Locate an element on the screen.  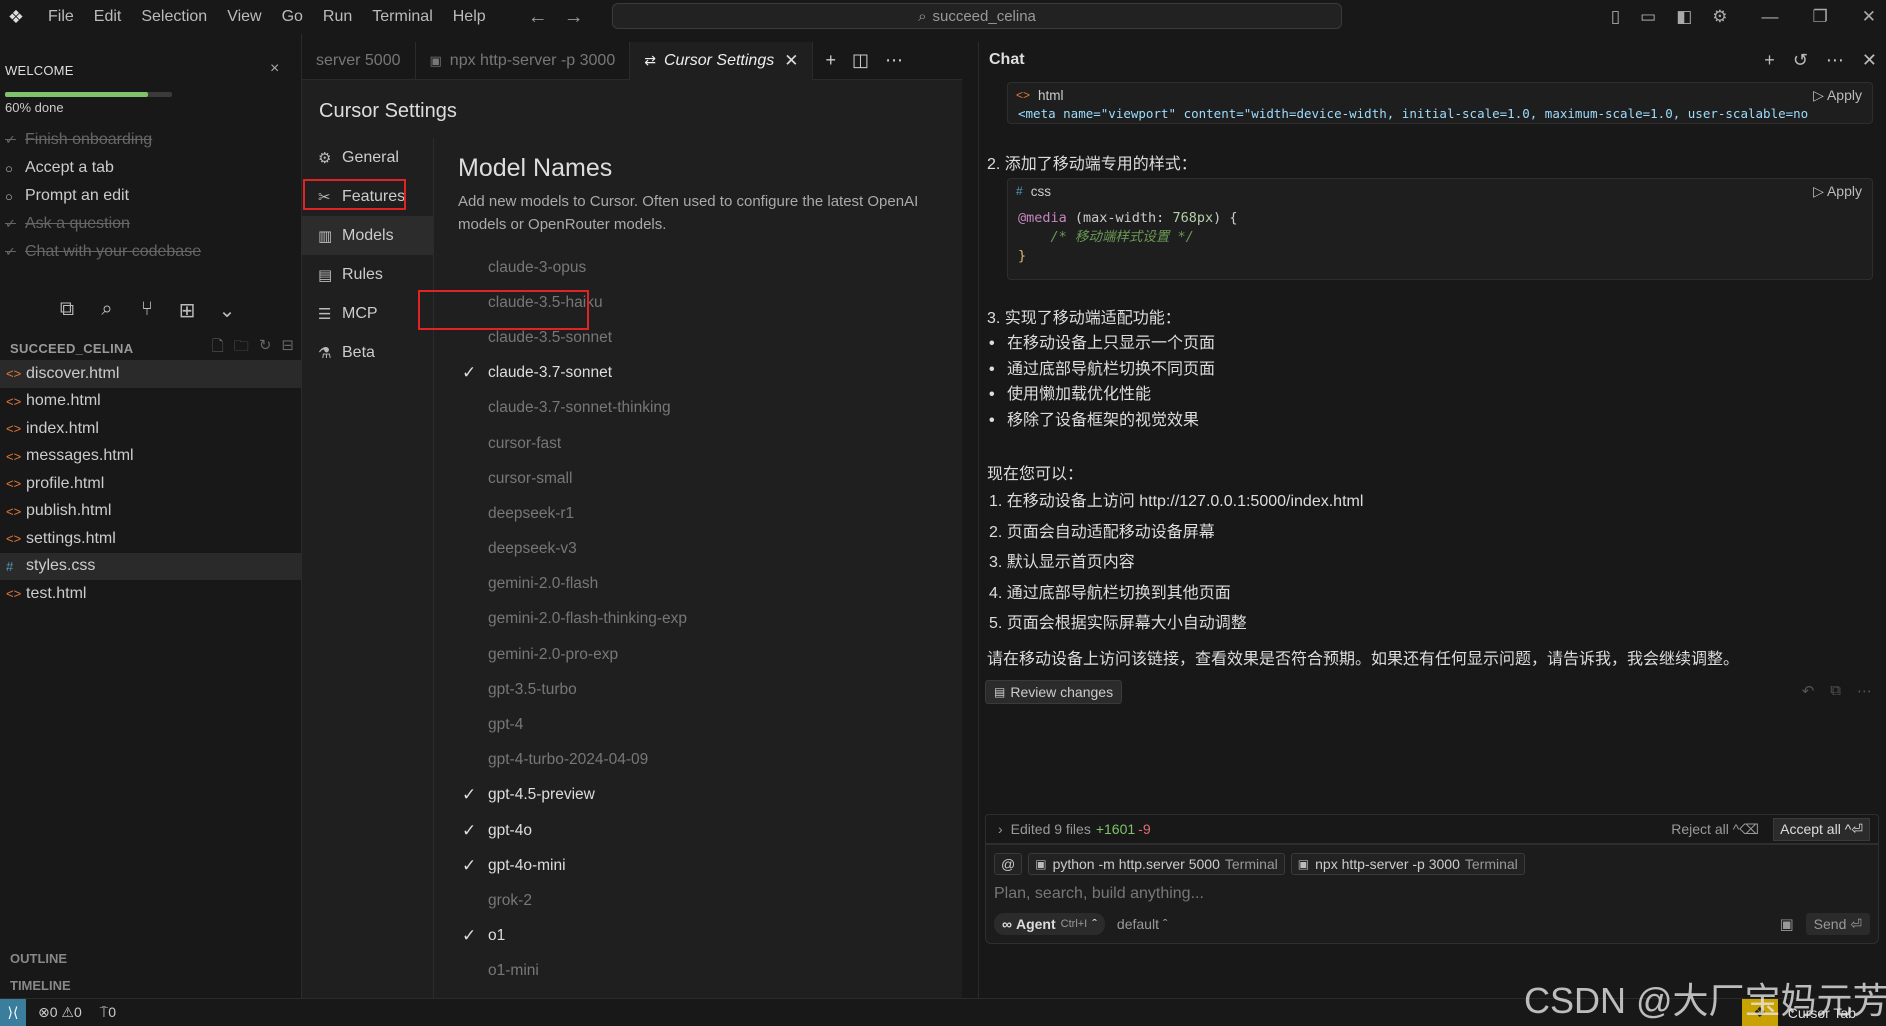
collapse-icon: ⊟ is located at coordinates (287, 348).